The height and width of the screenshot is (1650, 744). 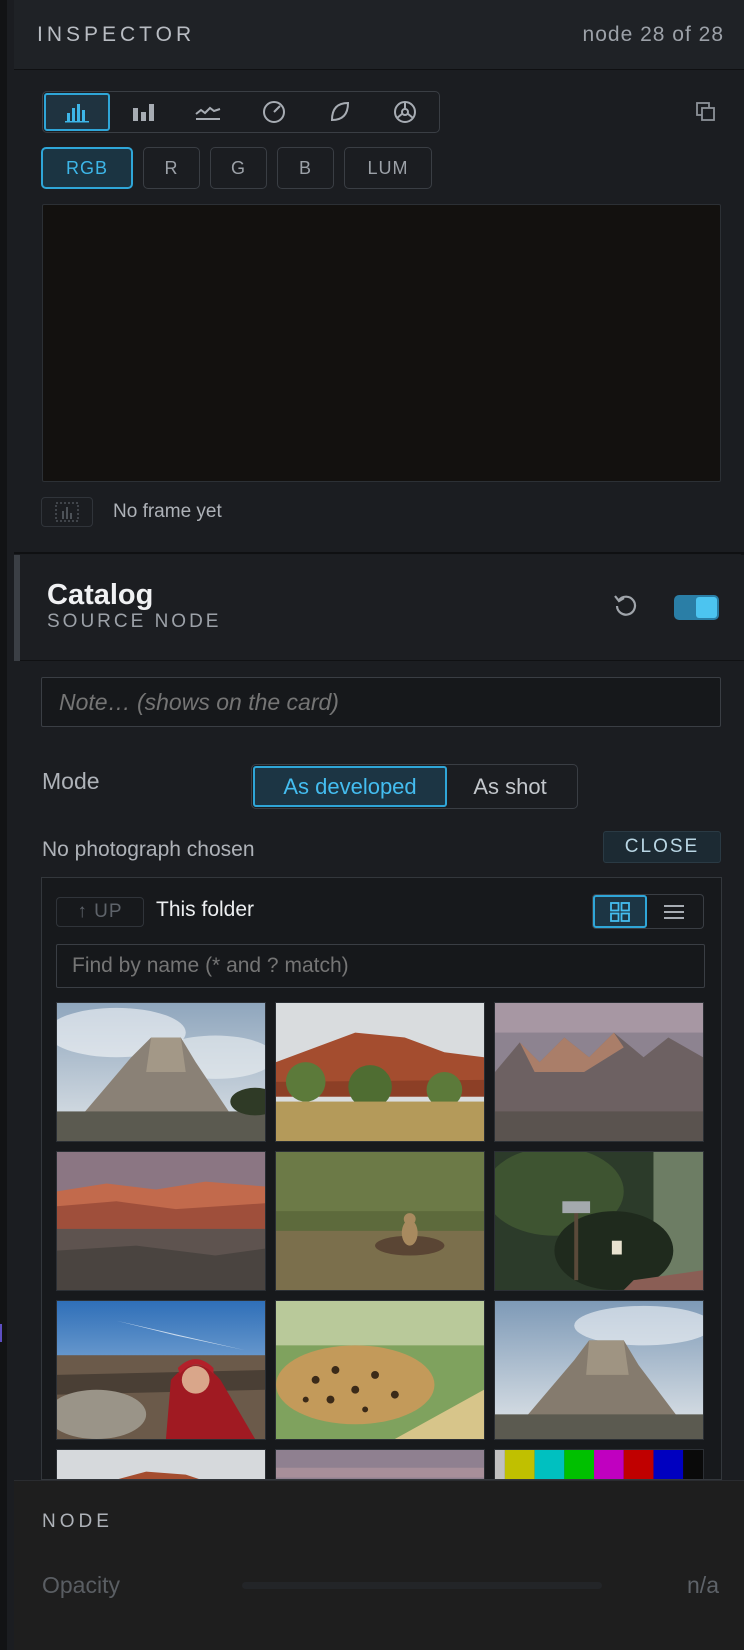 I want to click on list-view-icon, so click(x=674, y=911).